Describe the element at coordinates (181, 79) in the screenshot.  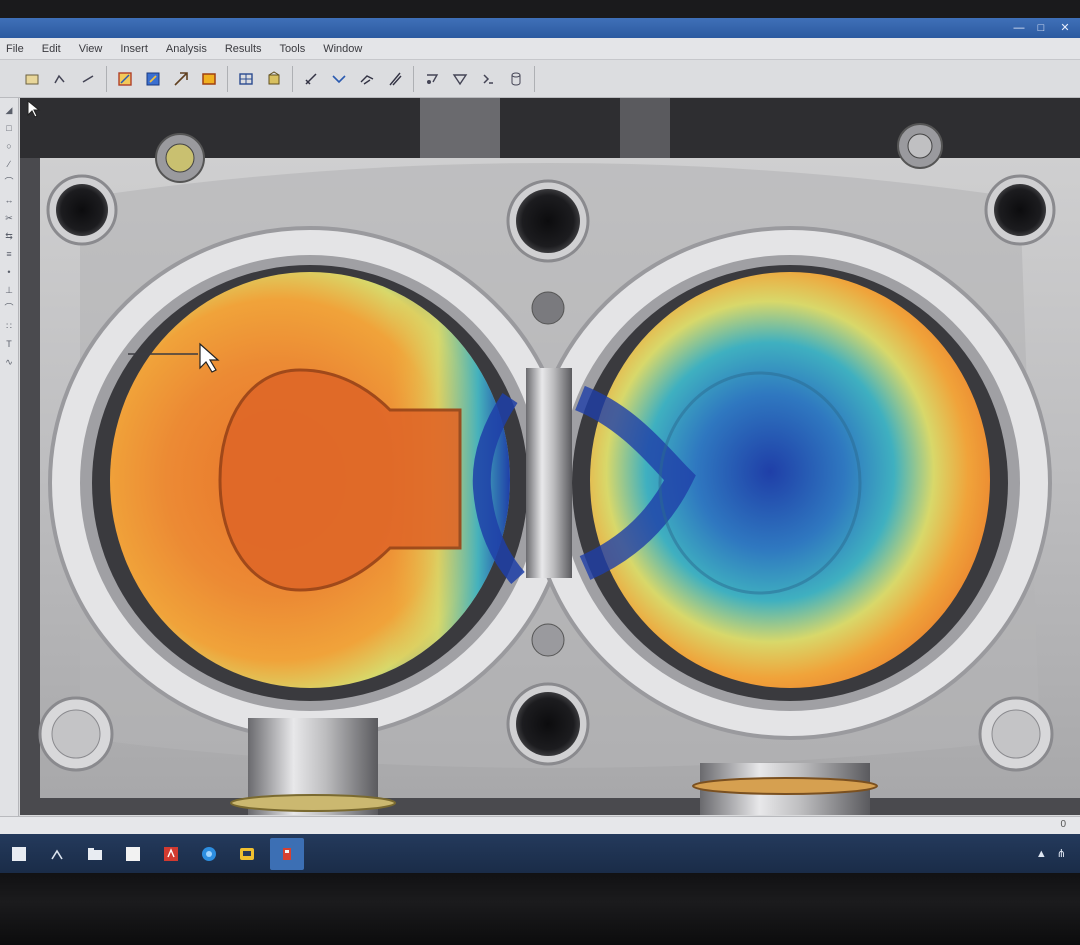
I see `pan-icon` at that location.